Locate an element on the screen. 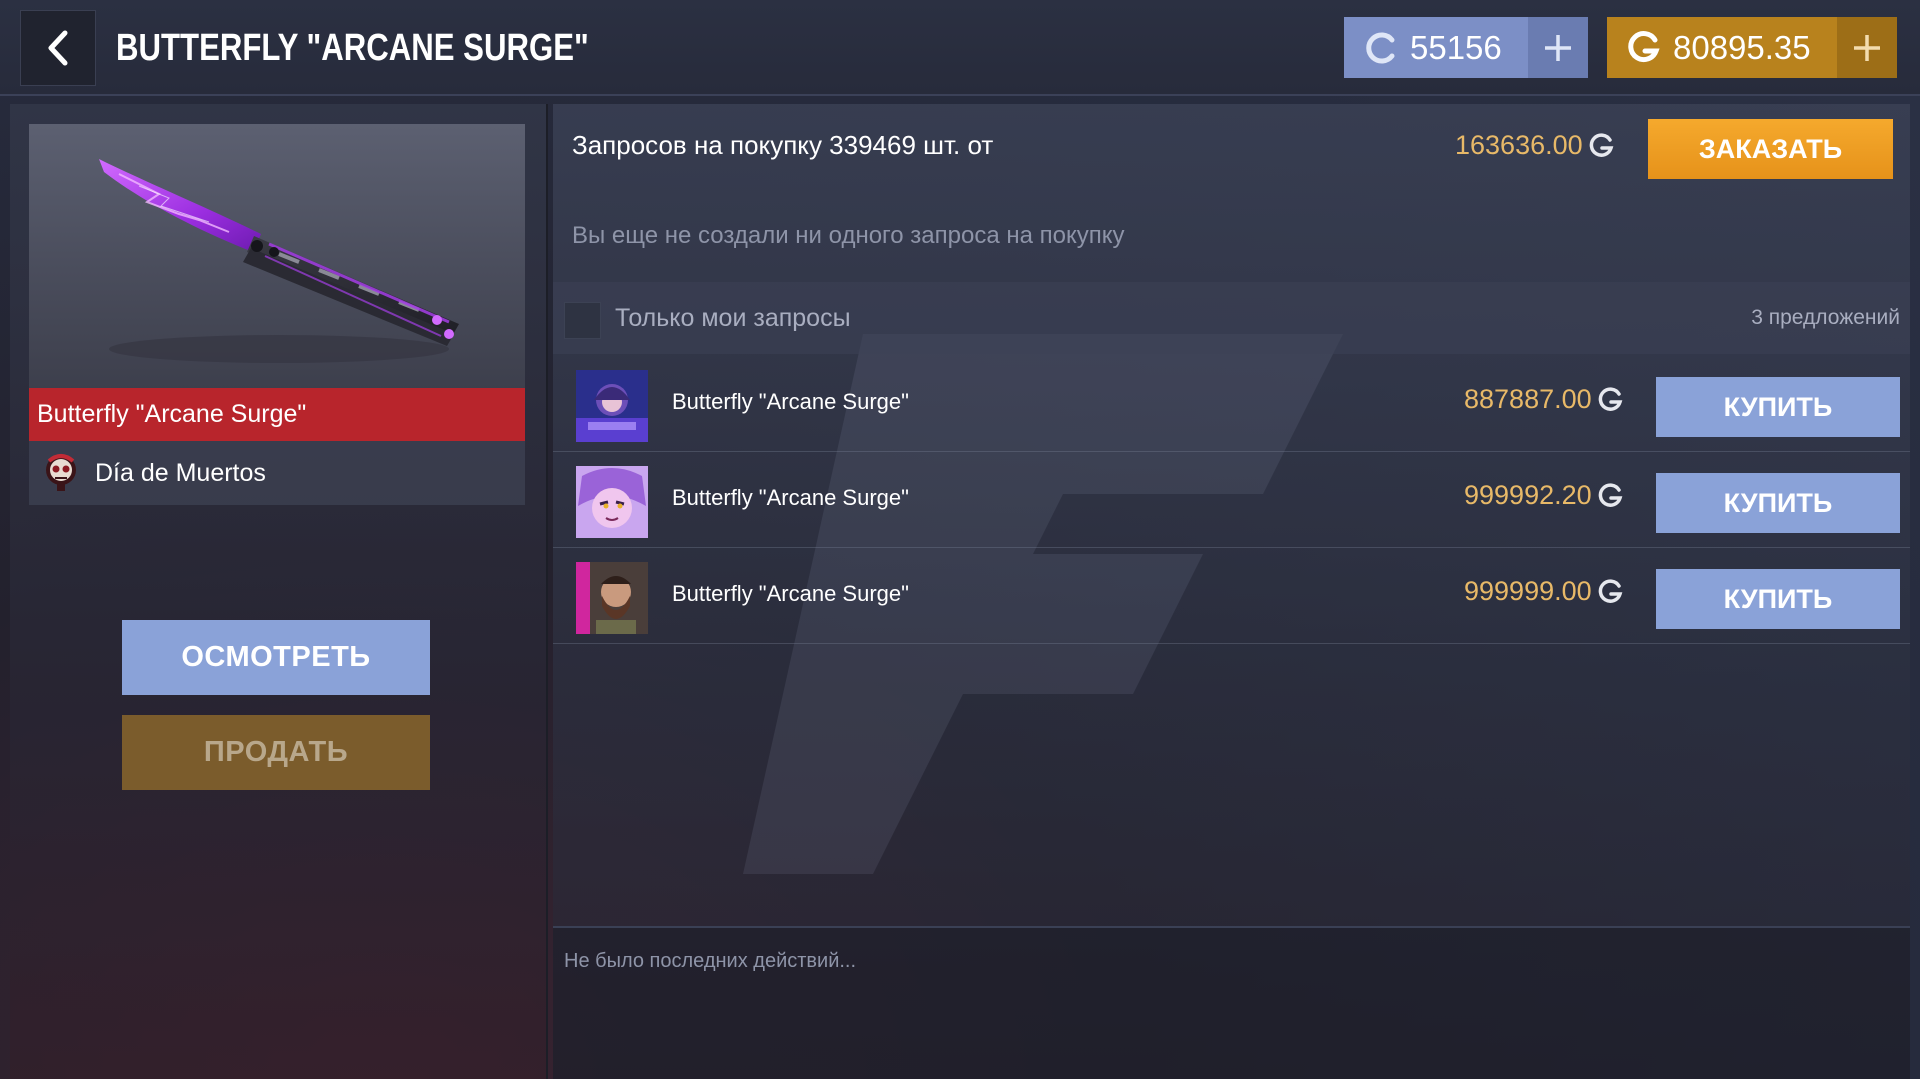  offer-price: 887887.00 is located at coordinates (1544, 399).